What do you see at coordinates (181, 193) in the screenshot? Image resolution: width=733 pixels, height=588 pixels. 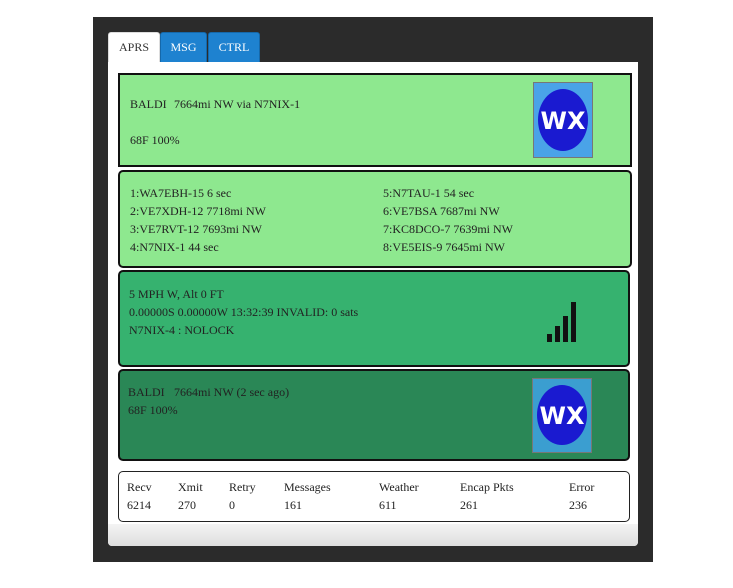 I see `heard-item: 1:WA7EBH-15 6 sec` at bounding box center [181, 193].